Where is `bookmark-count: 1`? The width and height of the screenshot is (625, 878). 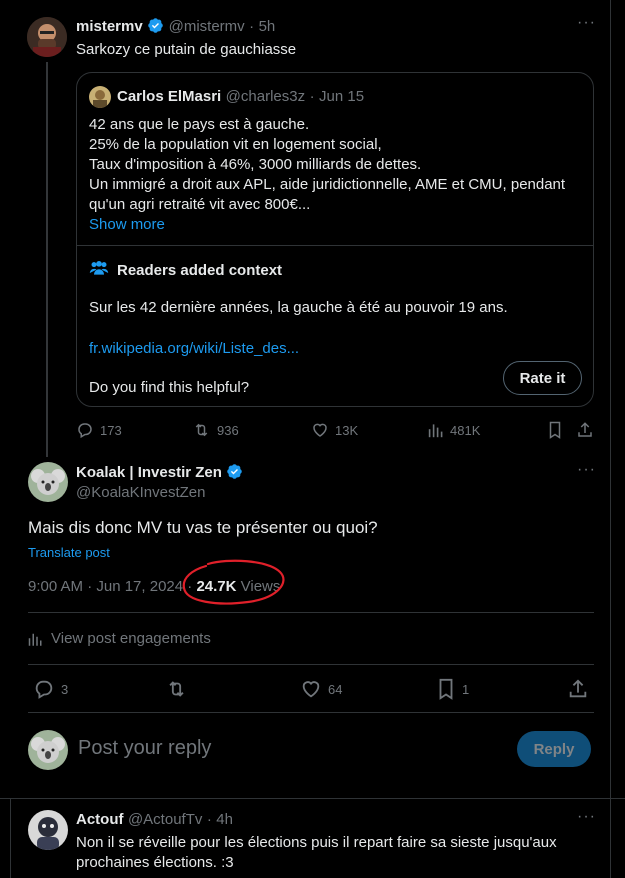
bookmark-count: 1 is located at coordinates (466, 689).